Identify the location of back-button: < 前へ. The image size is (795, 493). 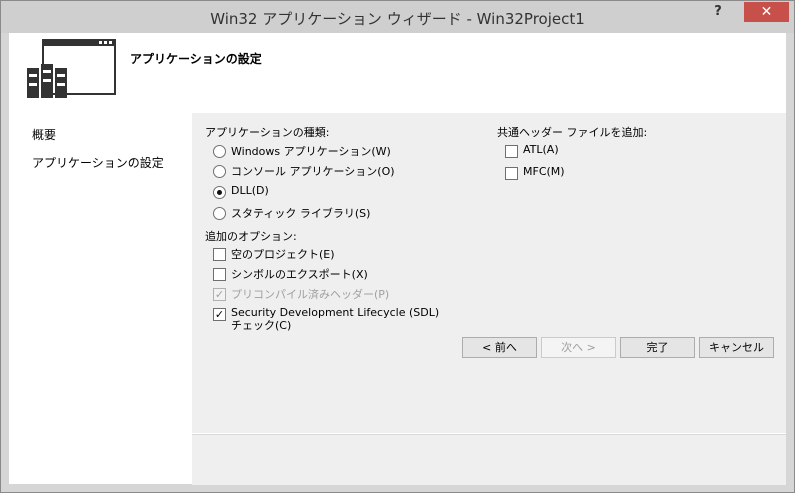
(499, 347).